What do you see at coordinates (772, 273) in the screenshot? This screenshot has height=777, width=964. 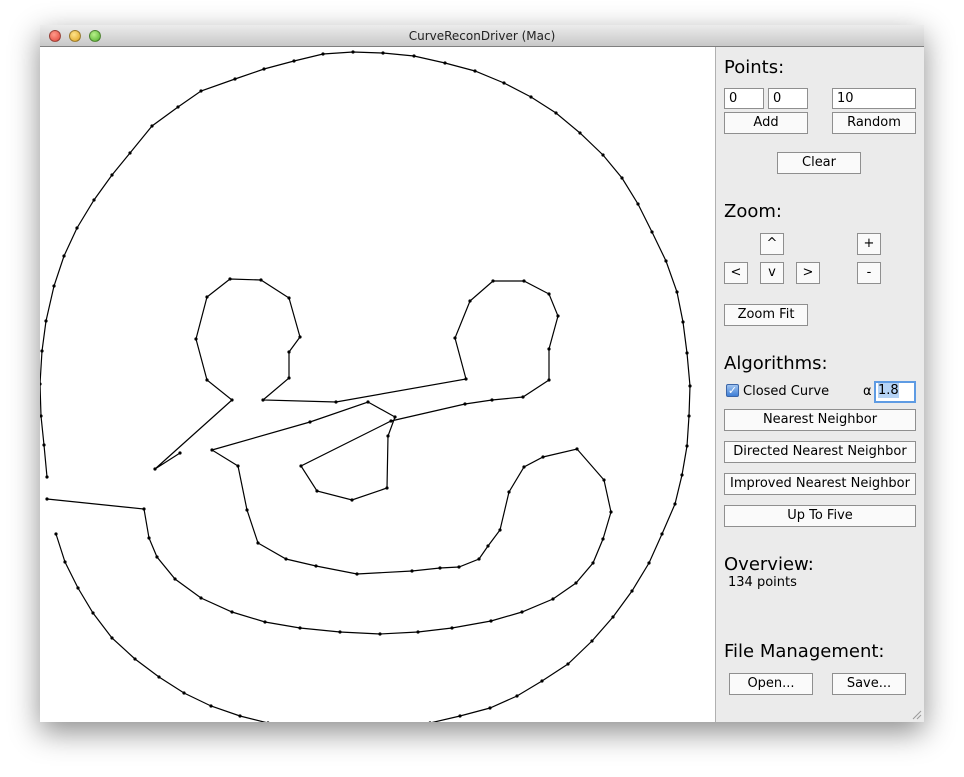 I see `pan-down-button: v` at bounding box center [772, 273].